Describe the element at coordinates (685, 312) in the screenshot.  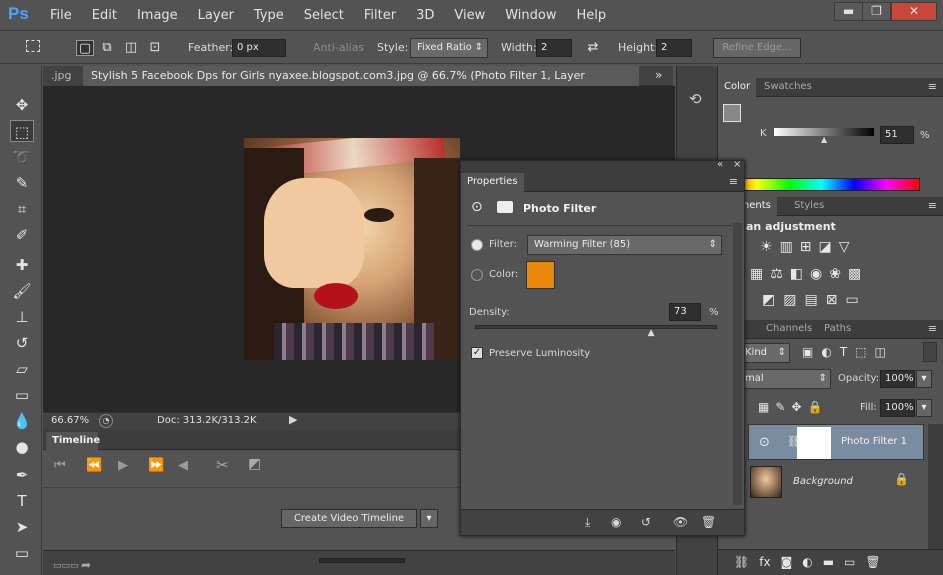
I see `density-input: 73` at that location.